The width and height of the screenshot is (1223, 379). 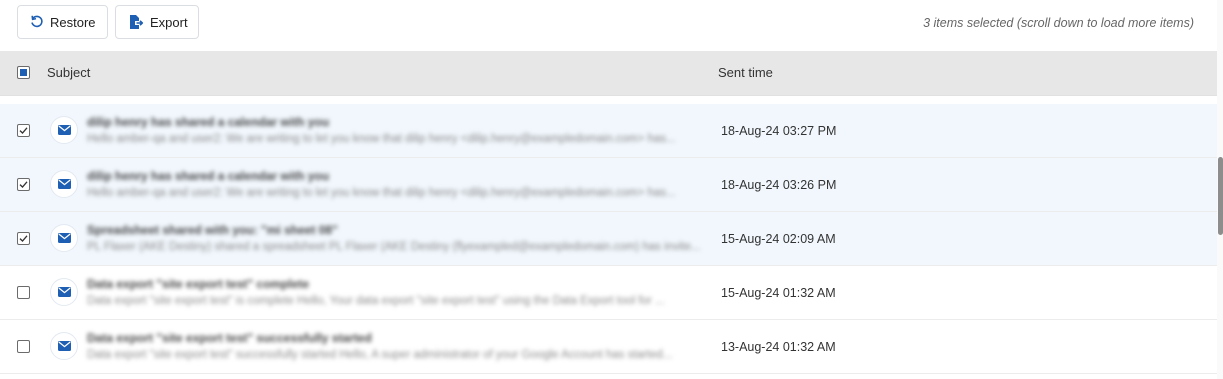 What do you see at coordinates (778, 347) in the screenshot?
I see `message-sent-time: 13-Aug-24 01:32 AM` at bounding box center [778, 347].